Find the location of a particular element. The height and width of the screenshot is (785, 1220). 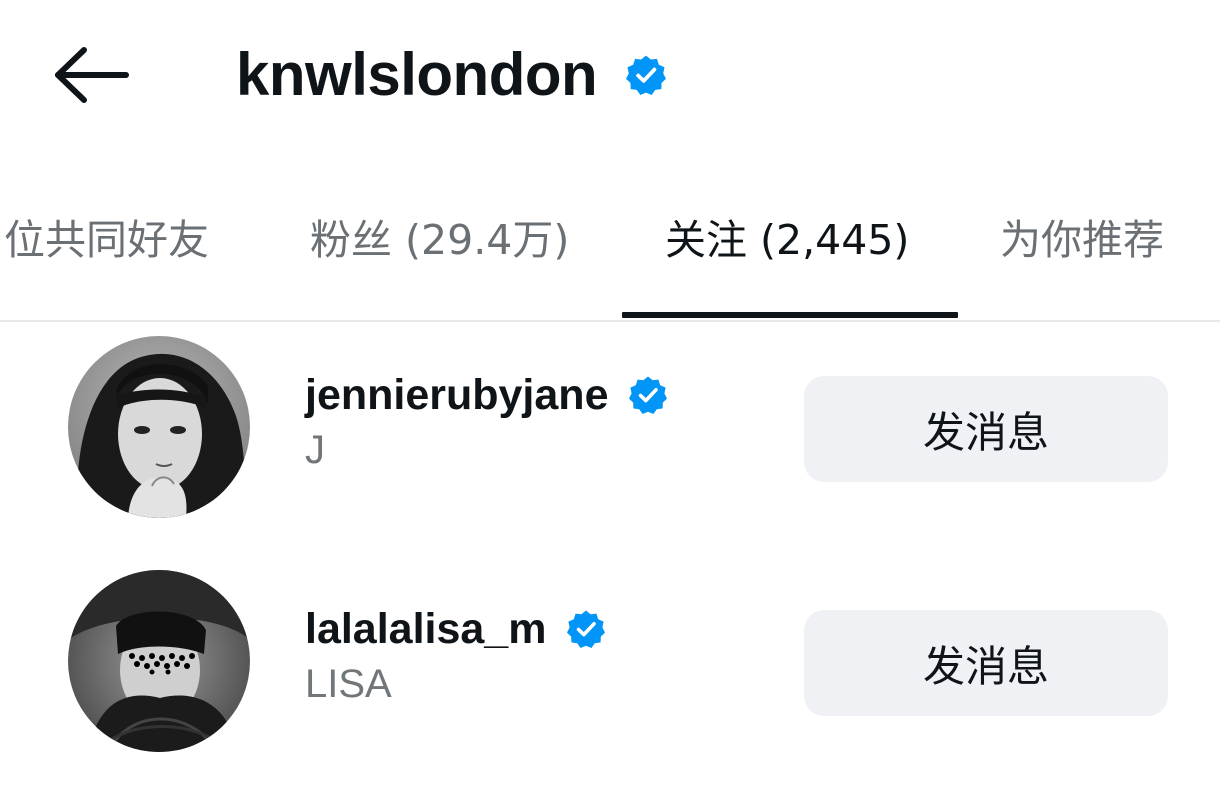

profile-title: knwlslondon is located at coordinates (451, 75).